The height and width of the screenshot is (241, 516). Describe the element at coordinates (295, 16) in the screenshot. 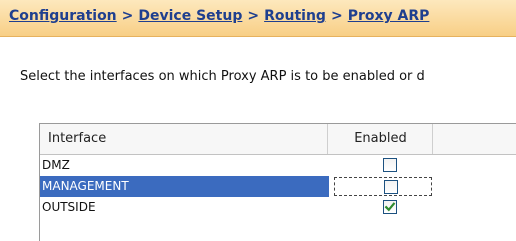

I see `breadcrumb-routing: Routing` at that location.